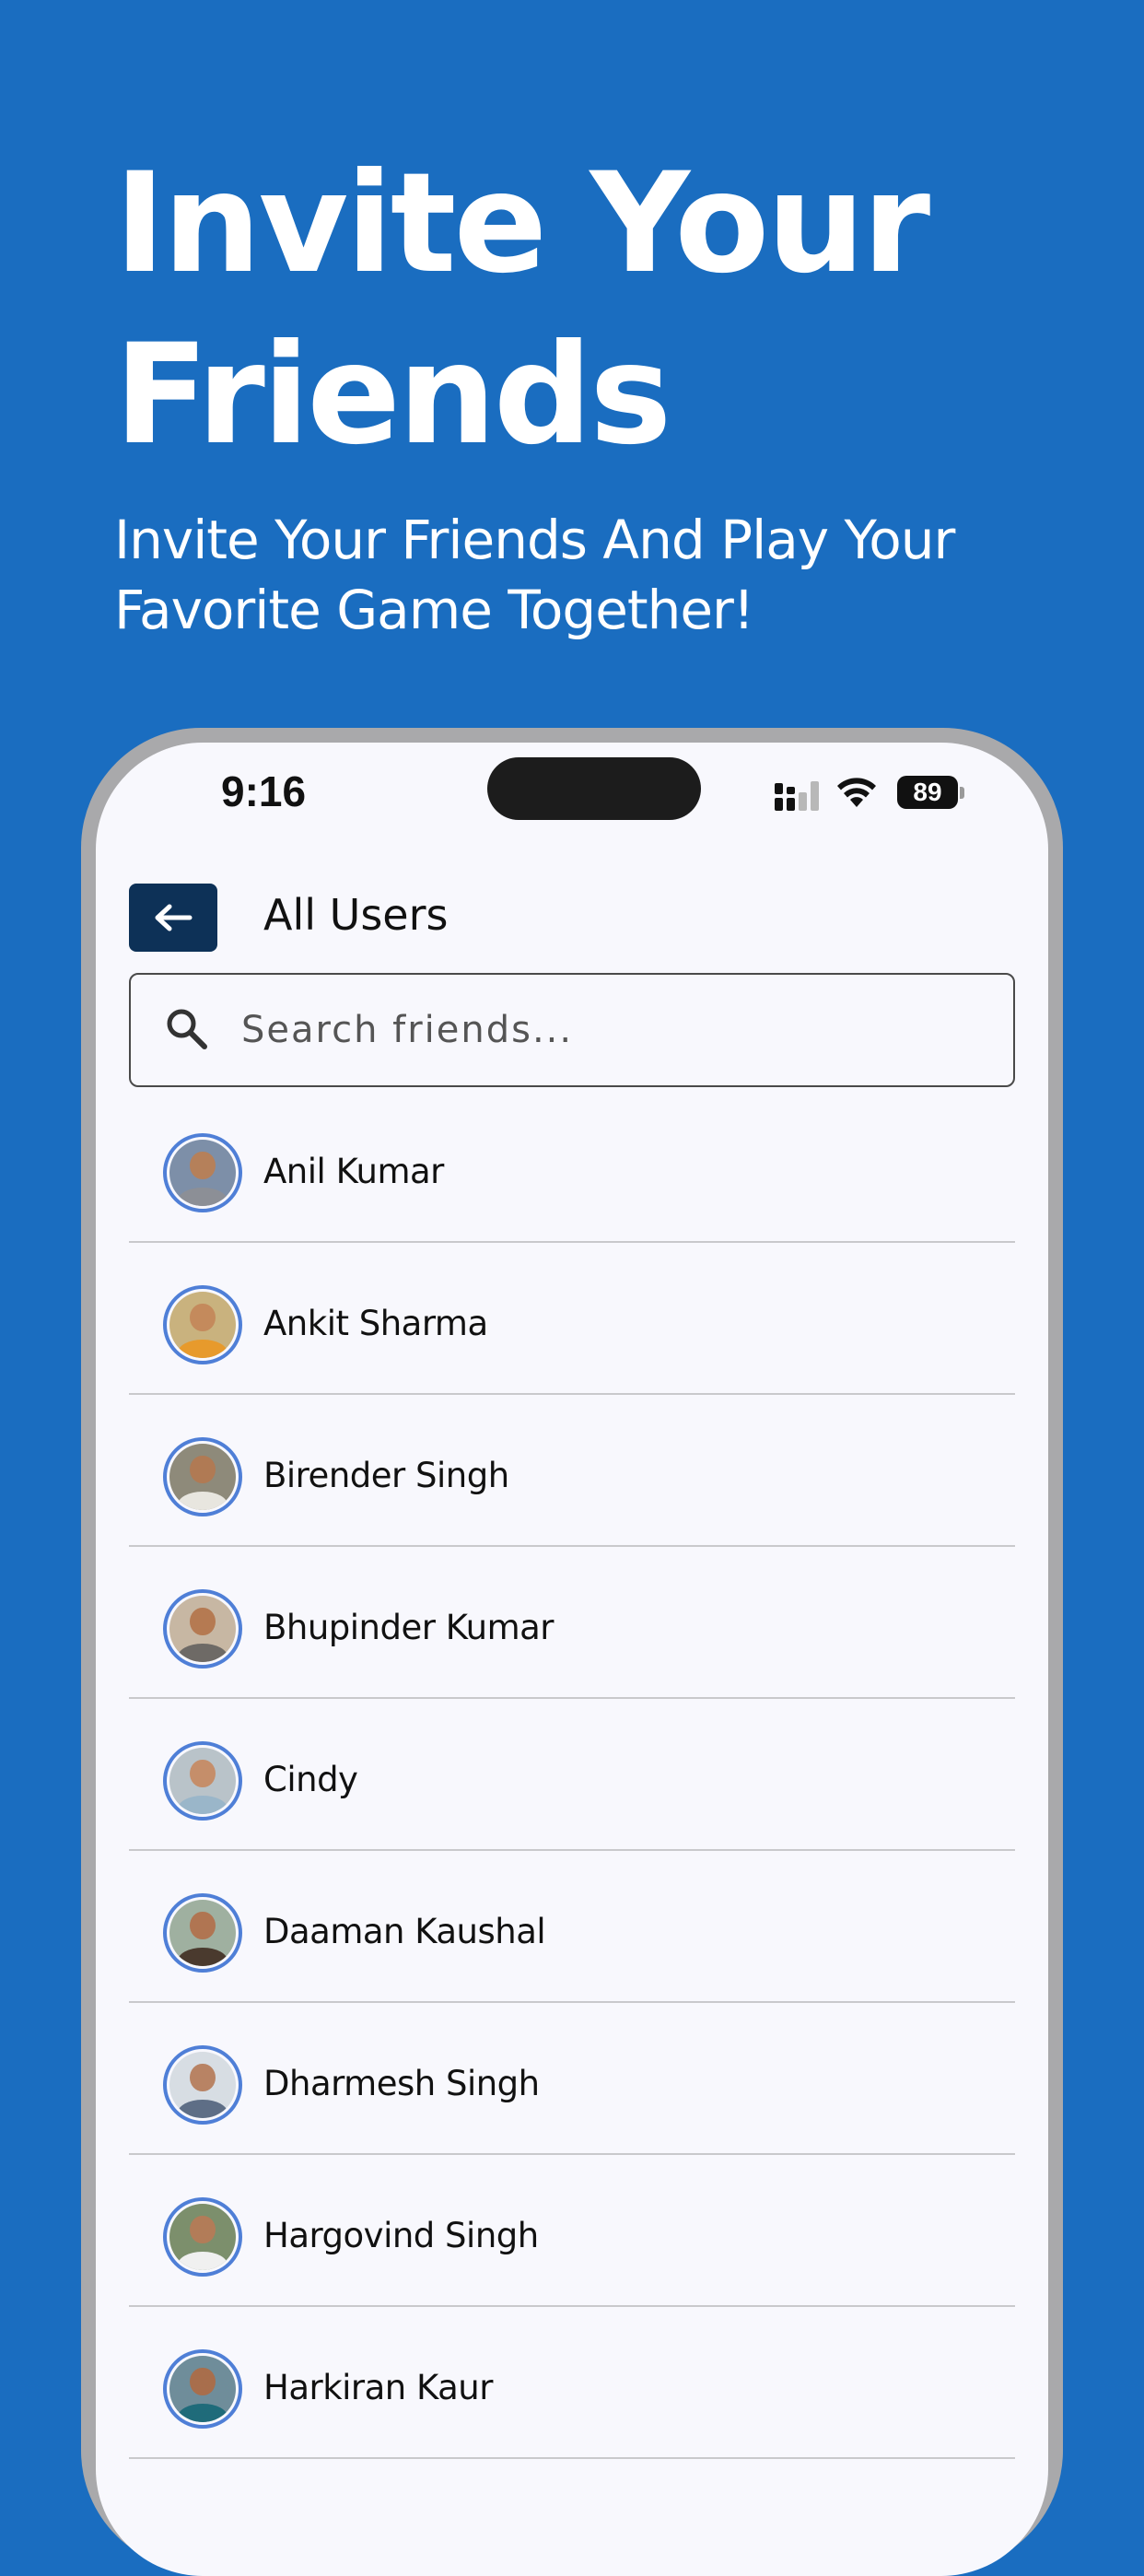 This screenshot has height=2576, width=1144. What do you see at coordinates (572, 1471) in the screenshot?
I see `list-item: Birender Singh` at bounding box center [572, 1471].